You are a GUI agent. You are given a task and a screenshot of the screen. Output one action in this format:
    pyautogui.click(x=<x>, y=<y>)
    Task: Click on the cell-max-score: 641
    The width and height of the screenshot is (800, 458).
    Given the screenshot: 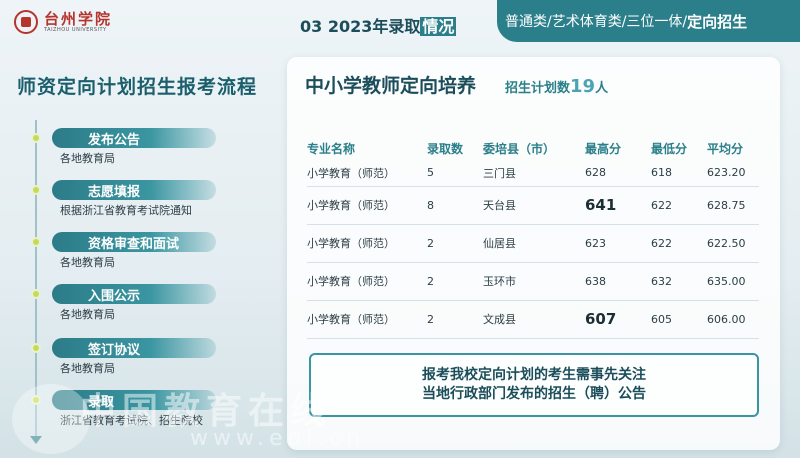 What is the action you would take?
    pyautogui.click(x=618, y=205)
    